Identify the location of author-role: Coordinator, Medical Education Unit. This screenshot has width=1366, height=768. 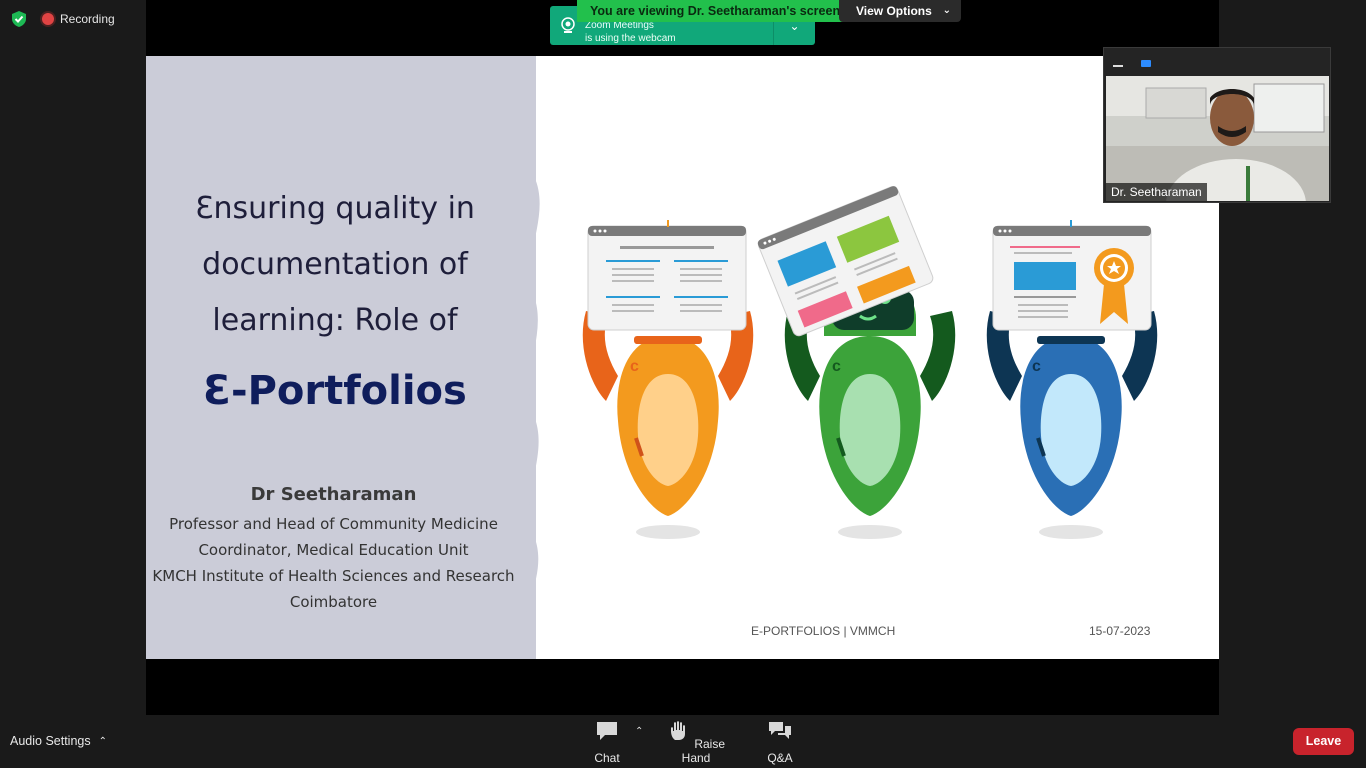
(333, 550).